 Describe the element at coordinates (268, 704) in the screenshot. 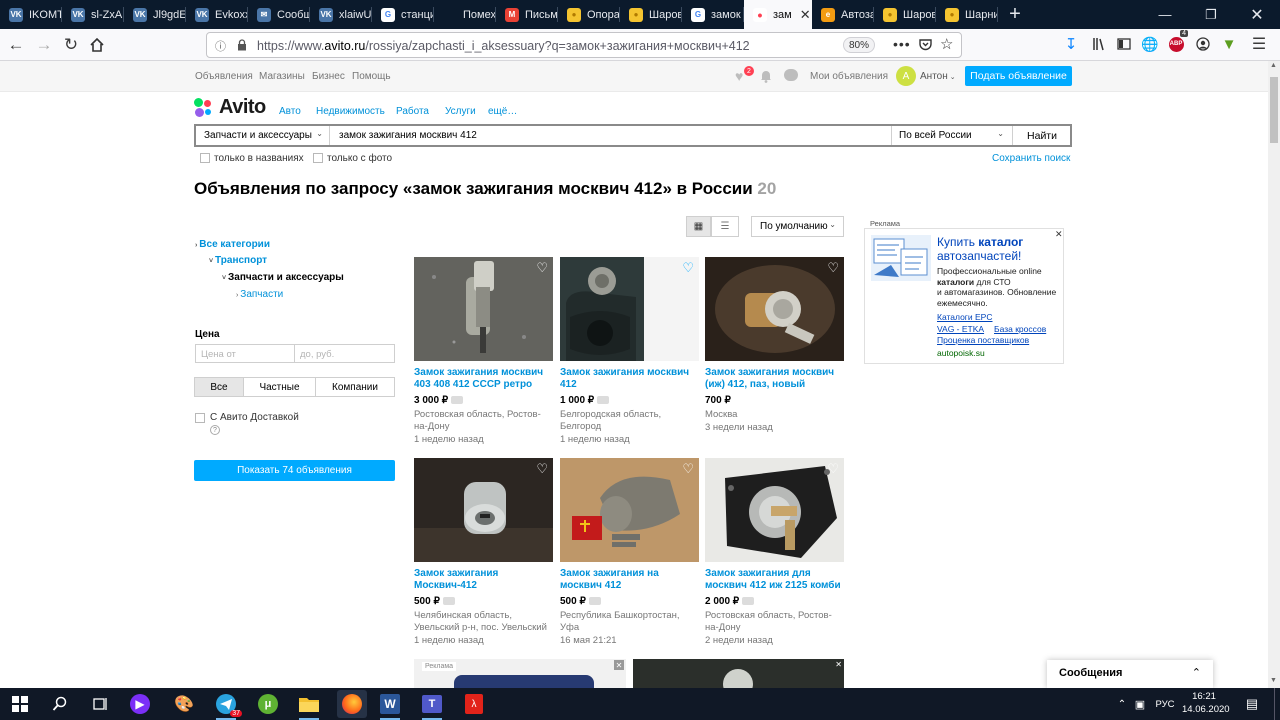

I see `utorrent-app: μ` at that location.